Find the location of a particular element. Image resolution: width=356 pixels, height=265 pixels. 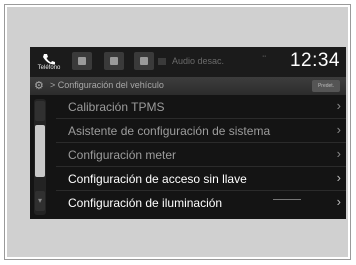

settings-gear-icon: ⚙ is located at coordinates (39, 86).